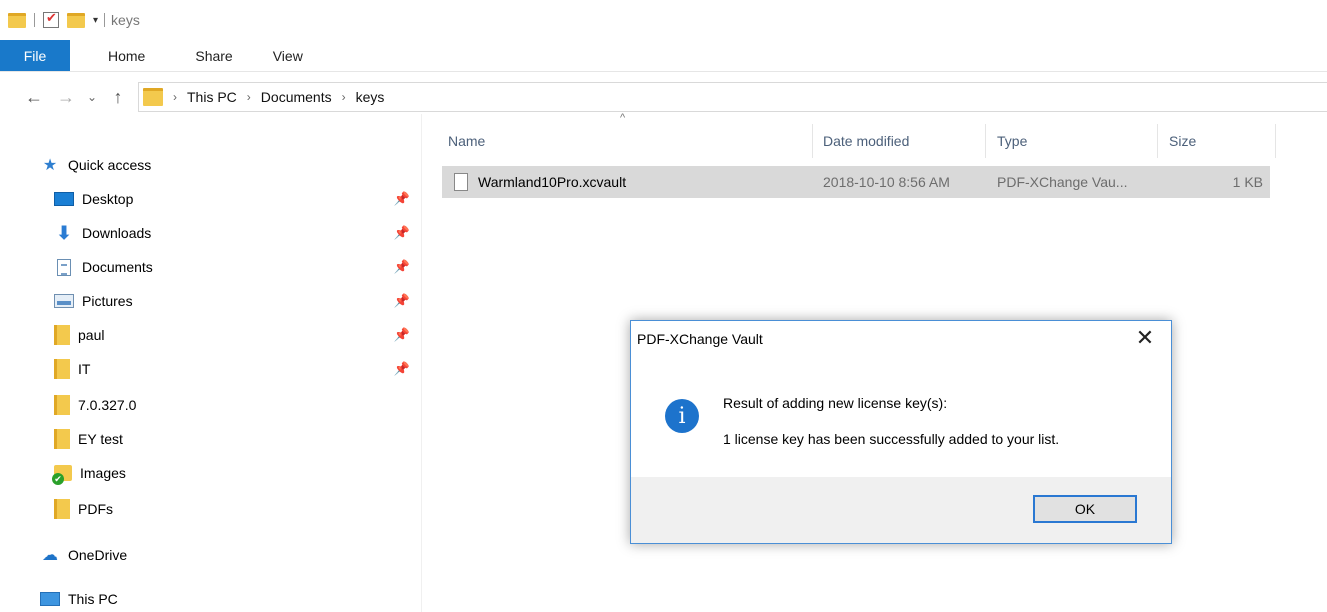 Image resolution: width=1327 pixels, height=612 pixels. What do you see at coordinates (682, 416) in the screenshot?
I see `info-icon: i` at bounding box center [682, 416].